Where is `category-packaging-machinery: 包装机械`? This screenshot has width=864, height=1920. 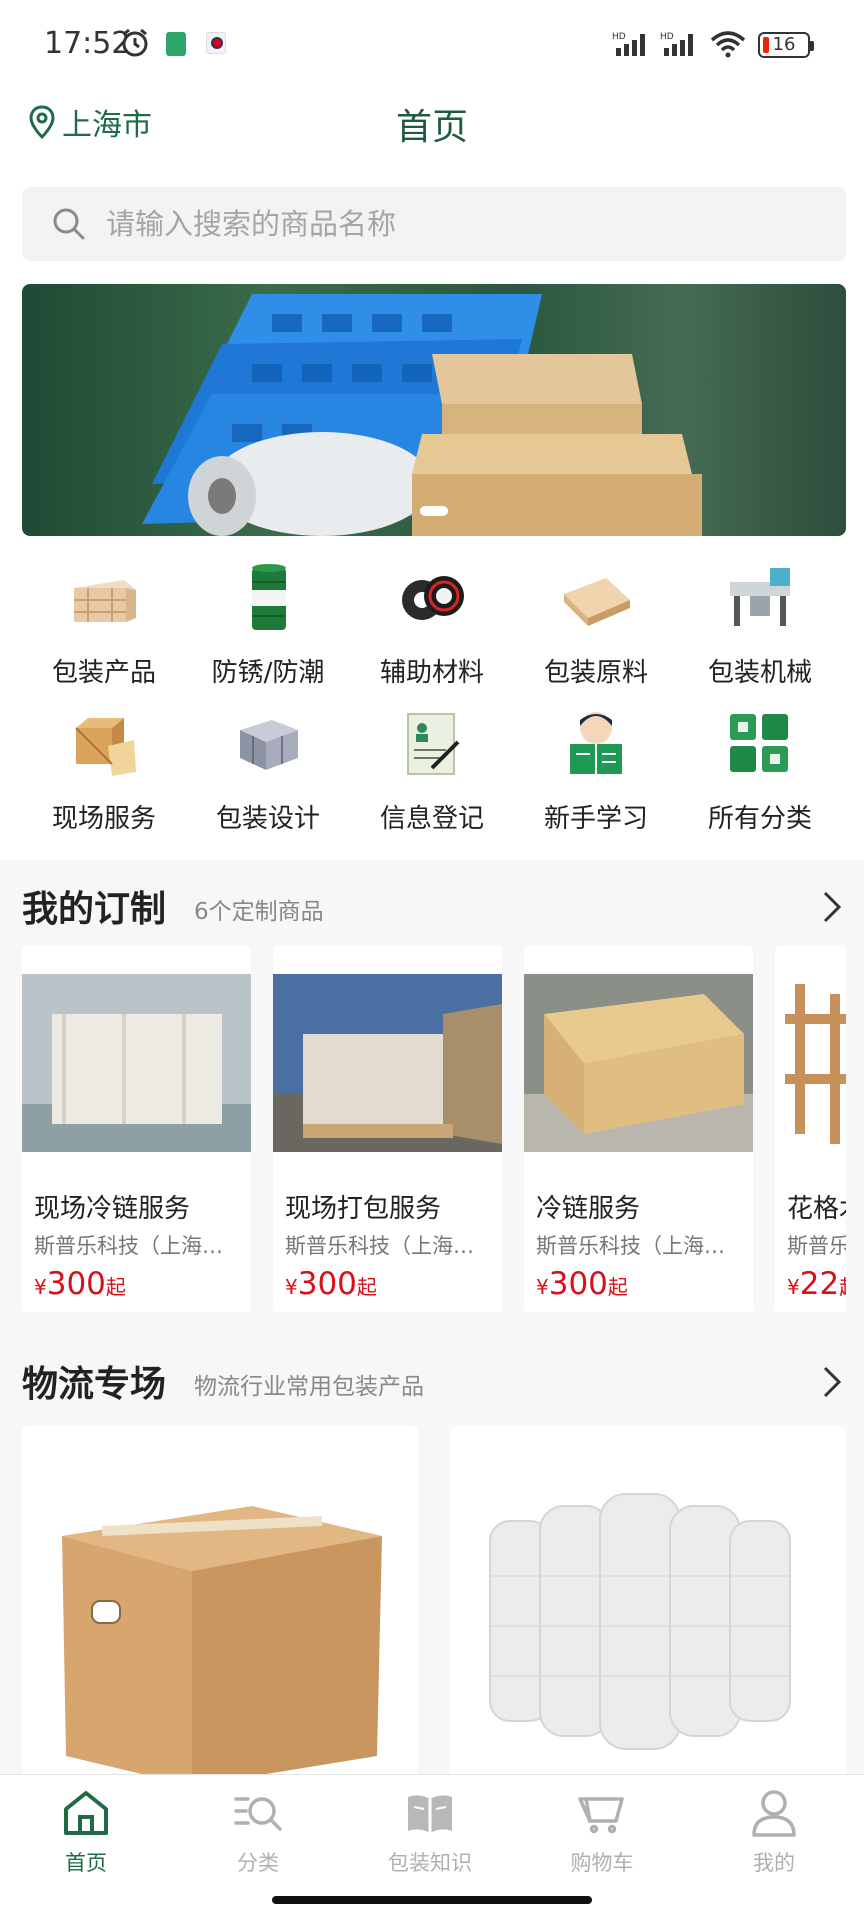 category-packaging-machinery: 包装机械 is located at coordinates (760, 625).